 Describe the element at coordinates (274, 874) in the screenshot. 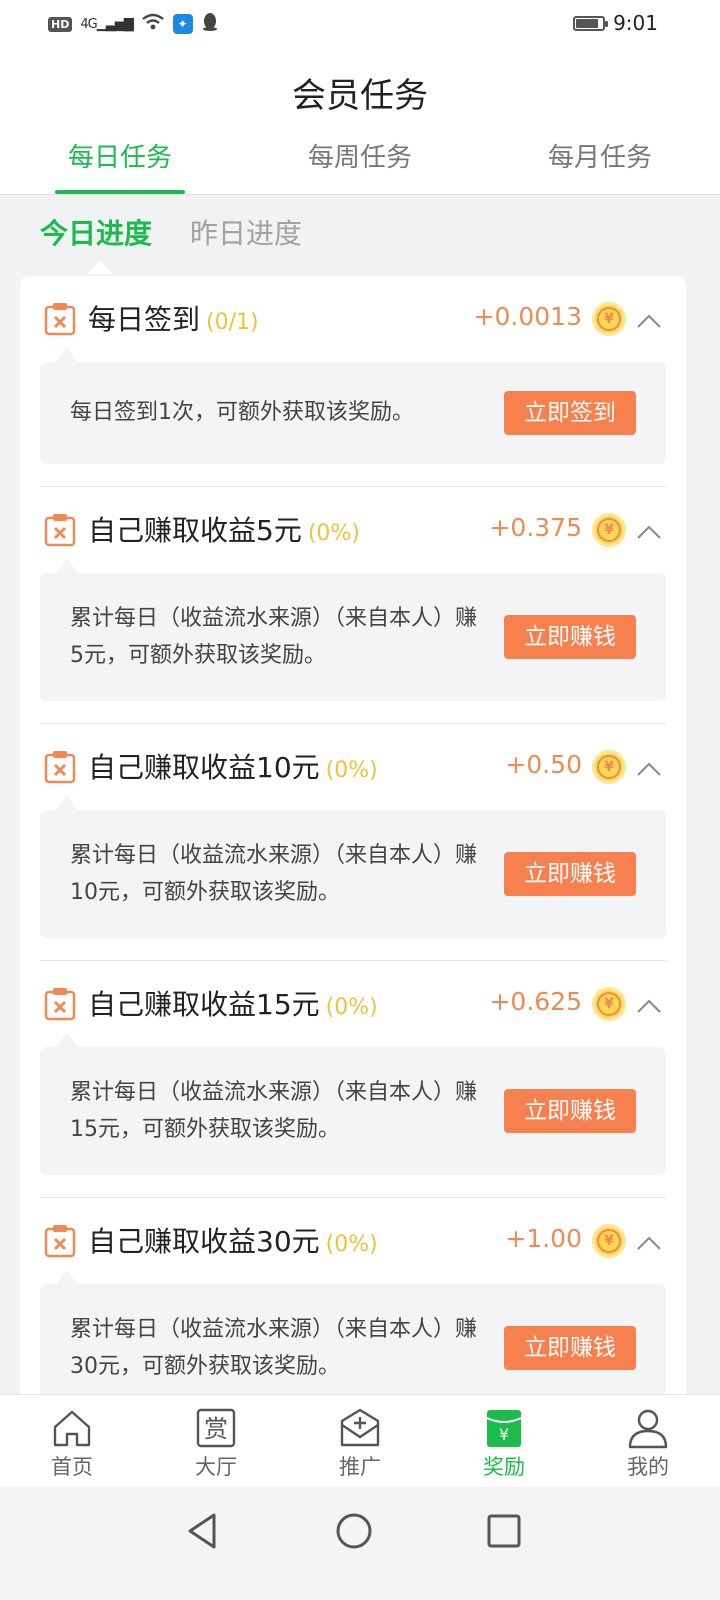

I see `task-description: 累计每日（收益流水来源）（来自本人）赚10元，可额外获取该奖励。` at that location.